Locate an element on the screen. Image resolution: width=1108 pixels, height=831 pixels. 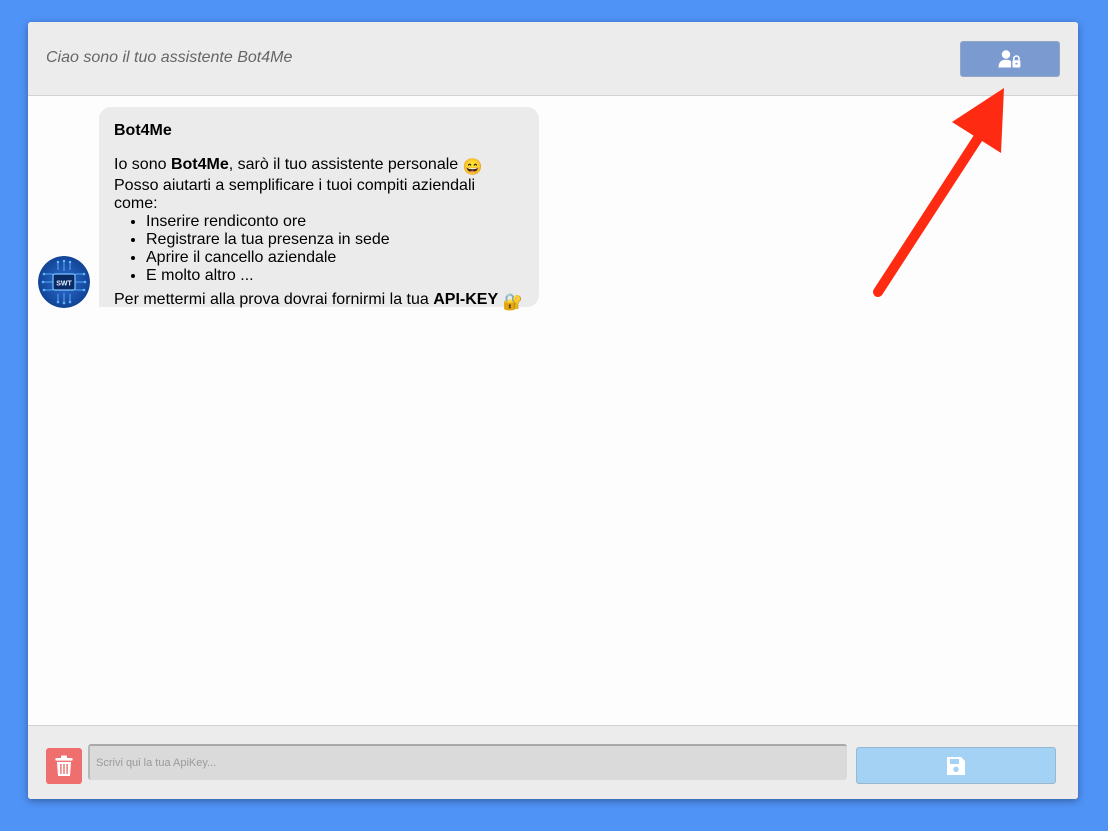
user-lock-icon is located at coordinates (1009, 59).